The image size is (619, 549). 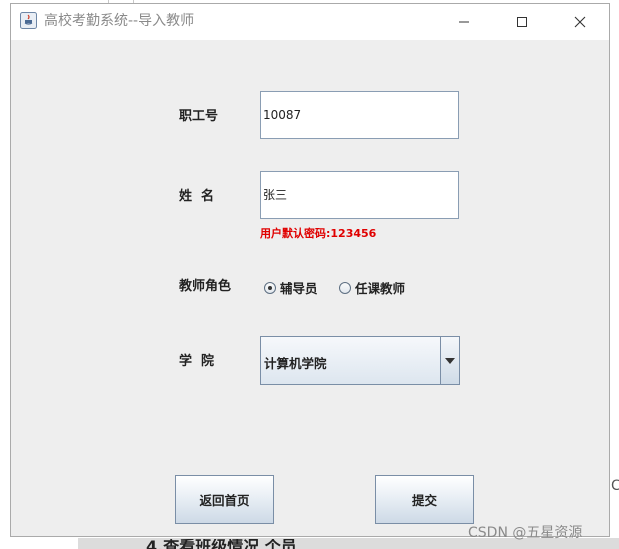 I want to click on maximize-icon, so click(x=522, y=22).